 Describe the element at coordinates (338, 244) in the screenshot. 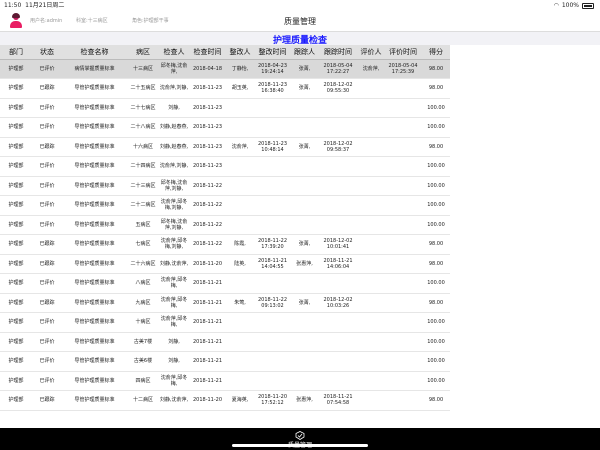

I see `table-cell: 2018-12-02 10:01:41` at that location.